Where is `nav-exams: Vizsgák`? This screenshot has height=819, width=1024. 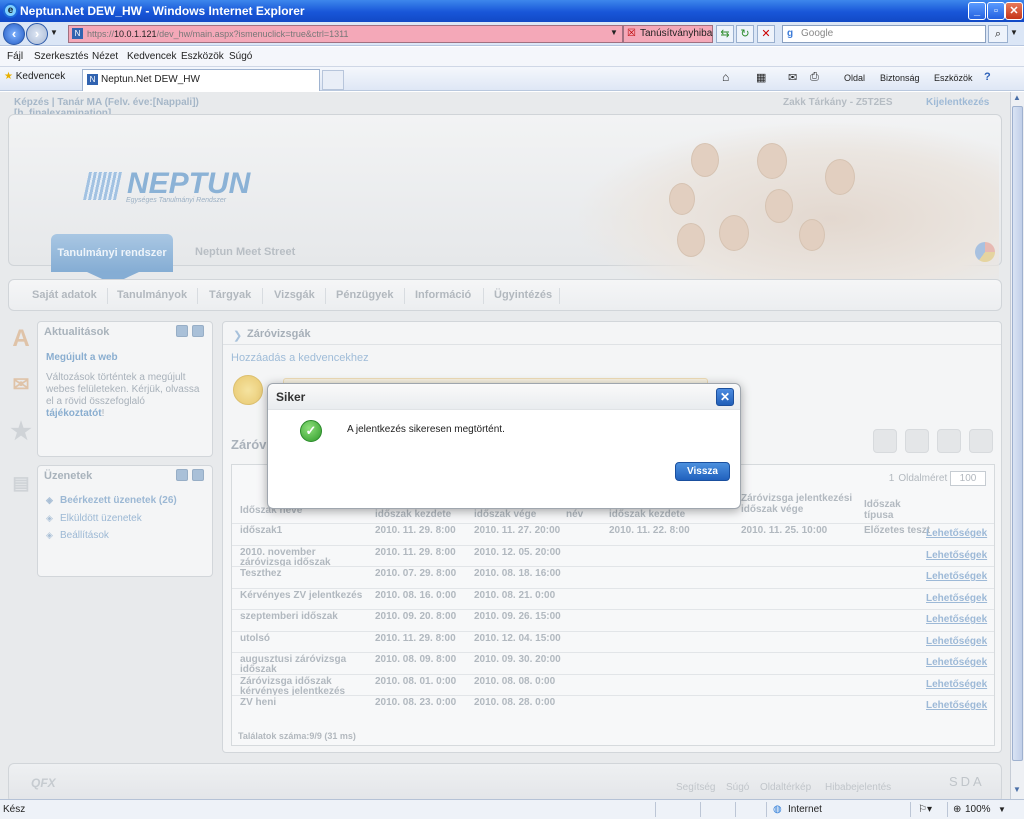
nav-exams: Vizsgák is located at coordinates (294, 295).